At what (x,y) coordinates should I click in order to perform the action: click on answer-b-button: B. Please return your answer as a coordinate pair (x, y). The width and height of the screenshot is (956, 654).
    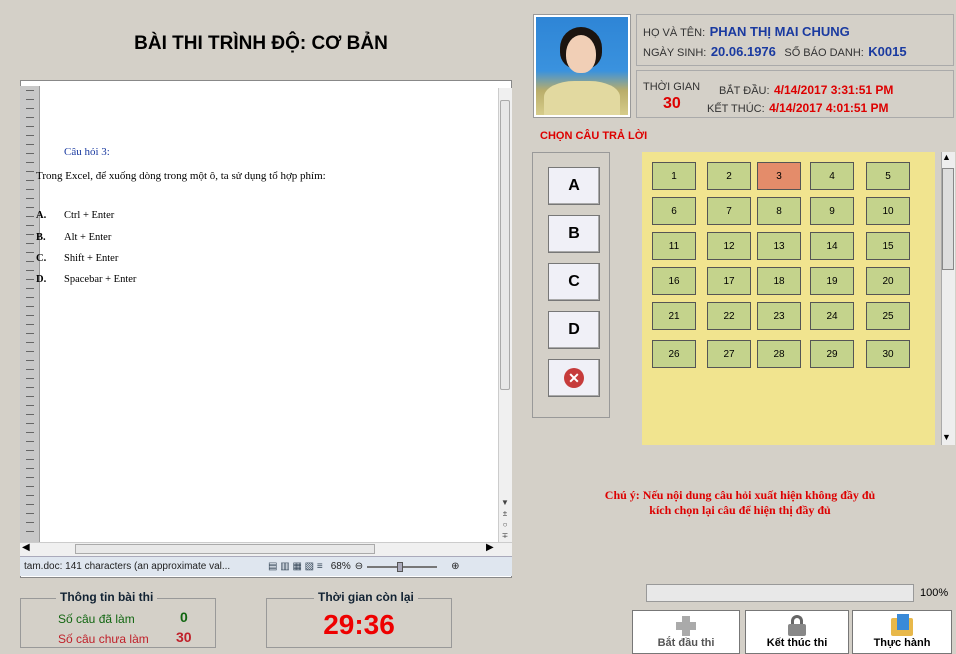
    Looking at the image, I should click on (574, 234).